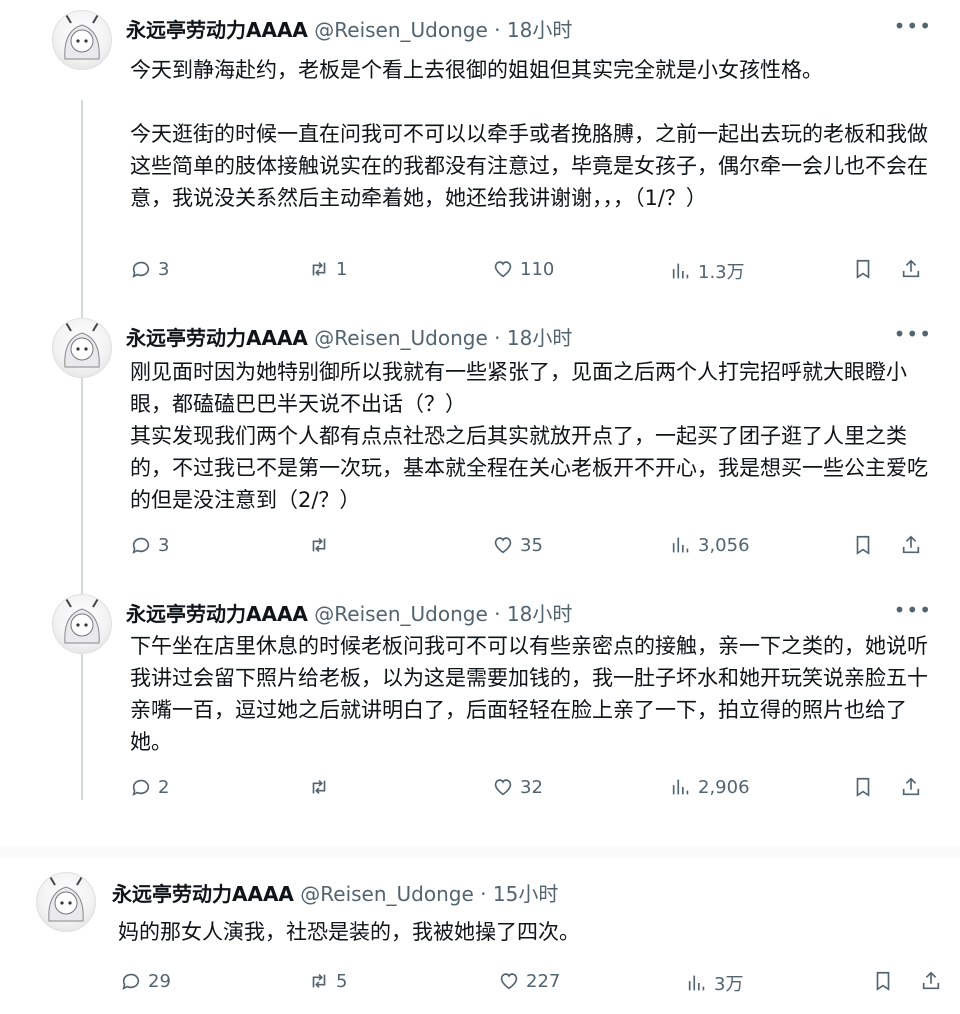 Image resolution: width=960 pixels, height=1014 pixels. Describe the element at coordinates (525, 894) in the screenshot. I see `timestamp: 15小时` at that location.